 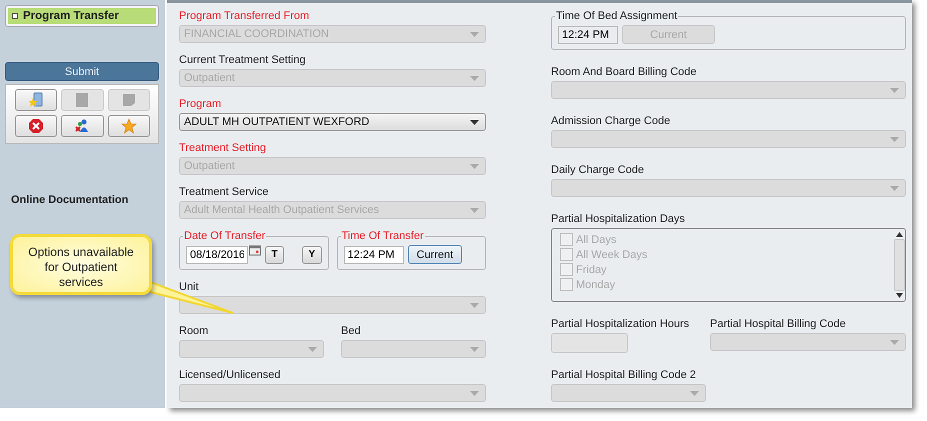 What do you see at coordinates (612, 254) in the screenshot?
I see `option-label: All Week Days` at bounding box center [612, 254].